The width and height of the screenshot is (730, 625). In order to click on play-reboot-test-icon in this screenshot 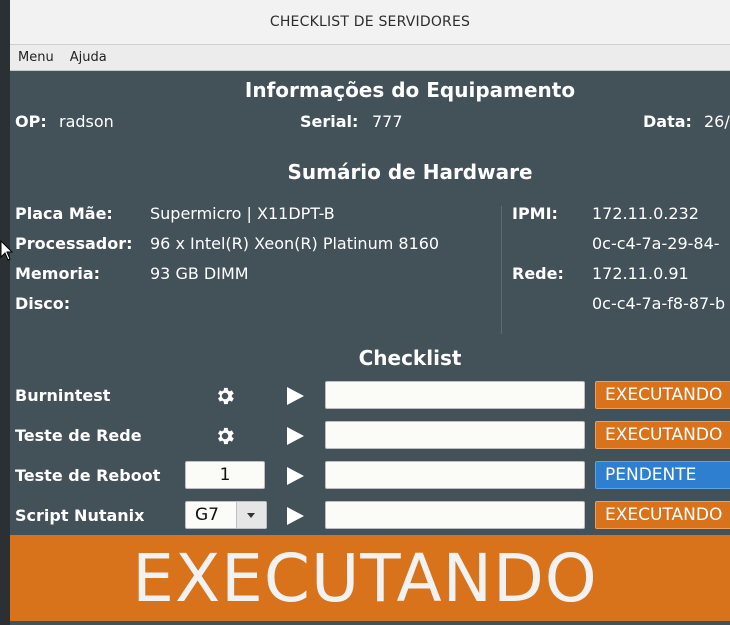, I will do `click(295, 476)`.